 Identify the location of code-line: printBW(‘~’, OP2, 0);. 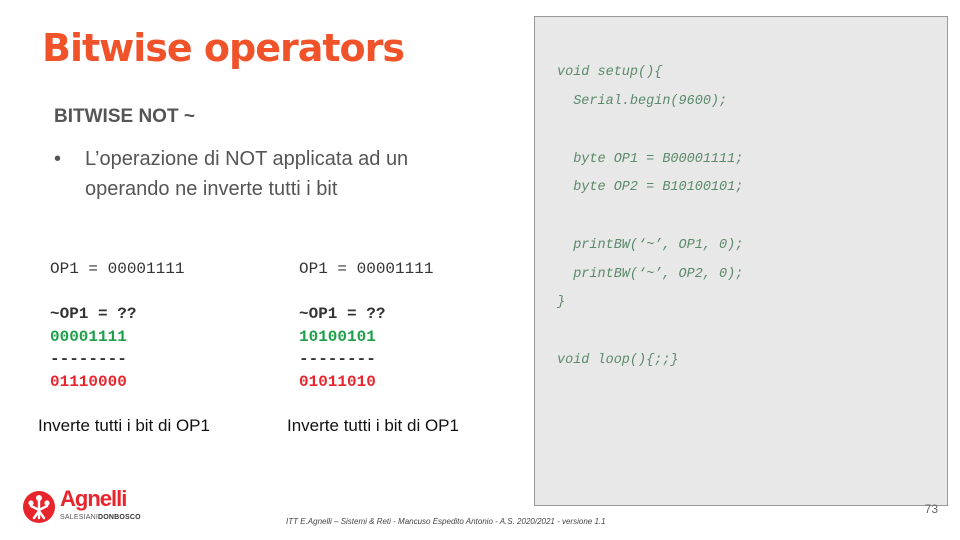
(650, 274).